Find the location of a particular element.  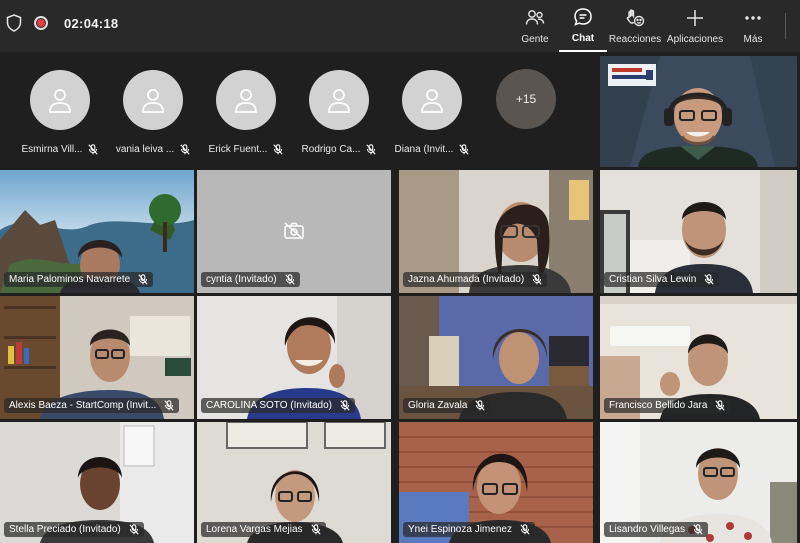

participant-name: Maria Palominos Navarrete is located at coordinates (70, 279).